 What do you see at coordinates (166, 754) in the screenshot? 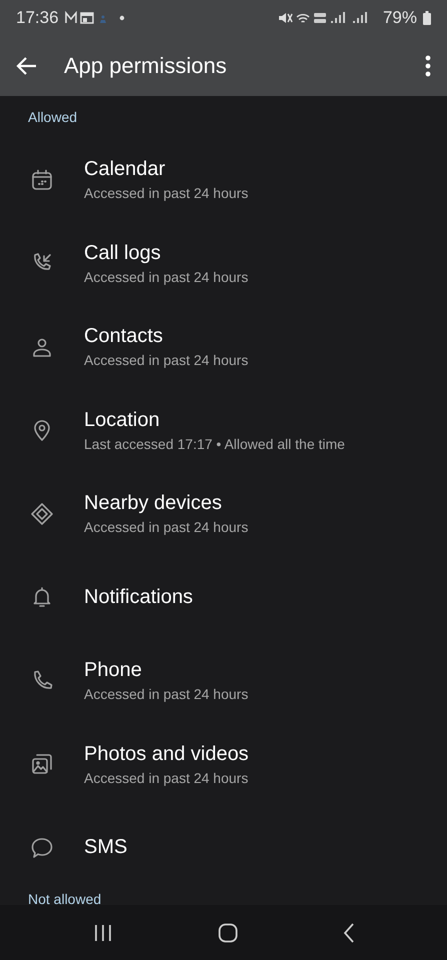
I see `permission-title: Photos and videos` at bounding box center [166, 754].